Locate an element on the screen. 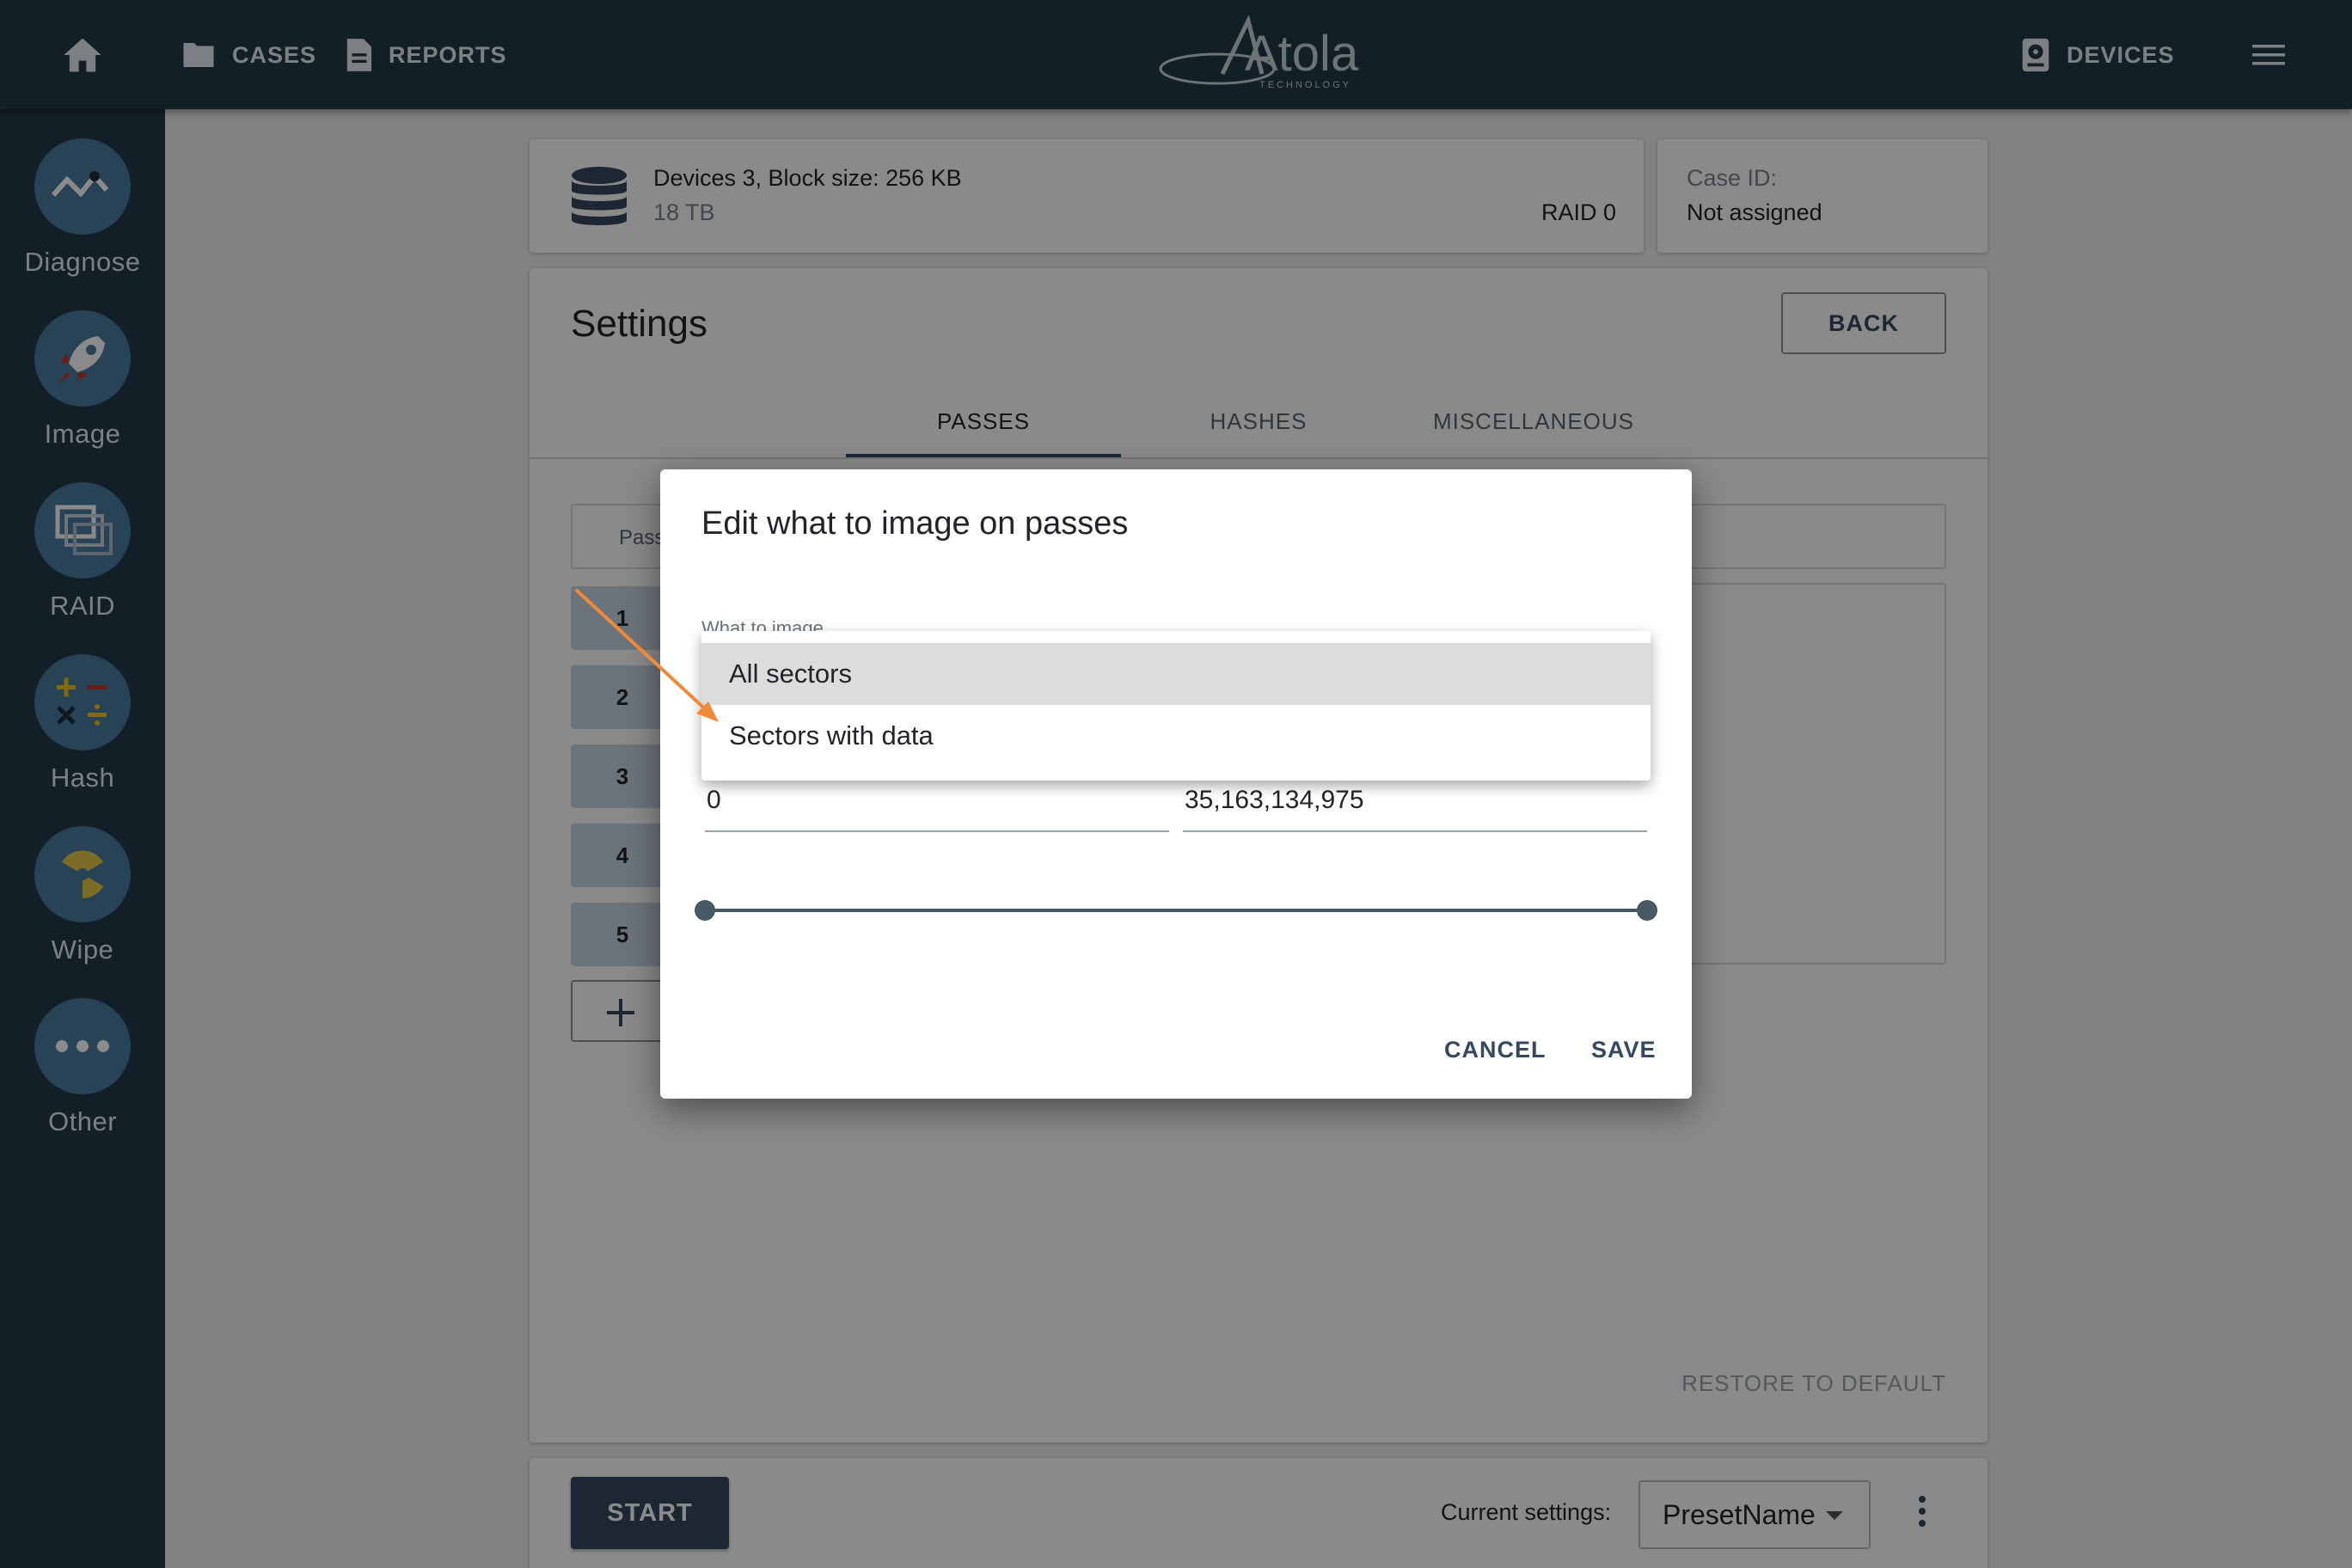 Image resolution: width=2352 pixels, height=1568 pixels. range-end-input: 35,163,134,975 is located at coordinates (1415, 809).